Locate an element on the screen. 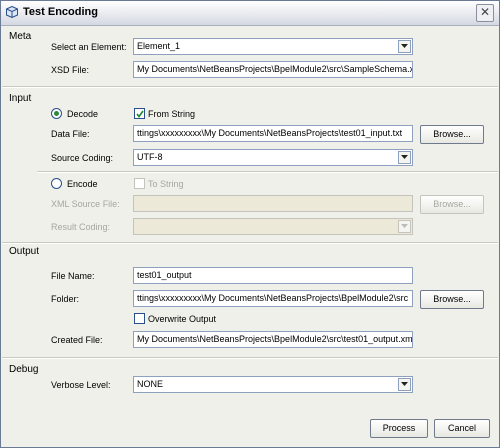  close-icon: ✕ is located at coordinates (485, 12).